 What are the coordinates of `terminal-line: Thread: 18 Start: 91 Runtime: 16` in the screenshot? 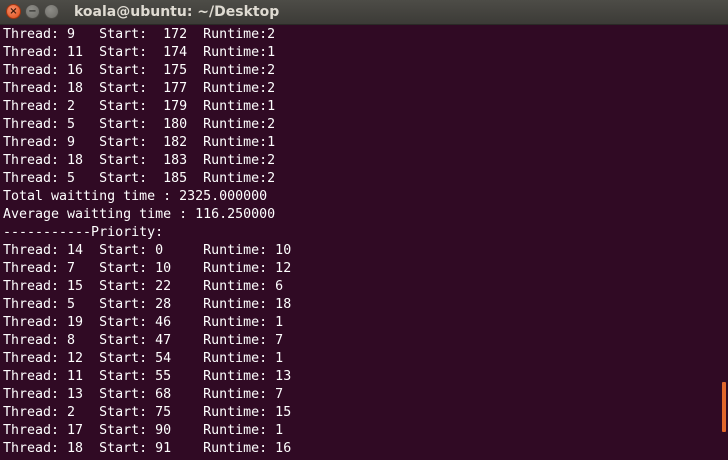 It's located at (147, 448).